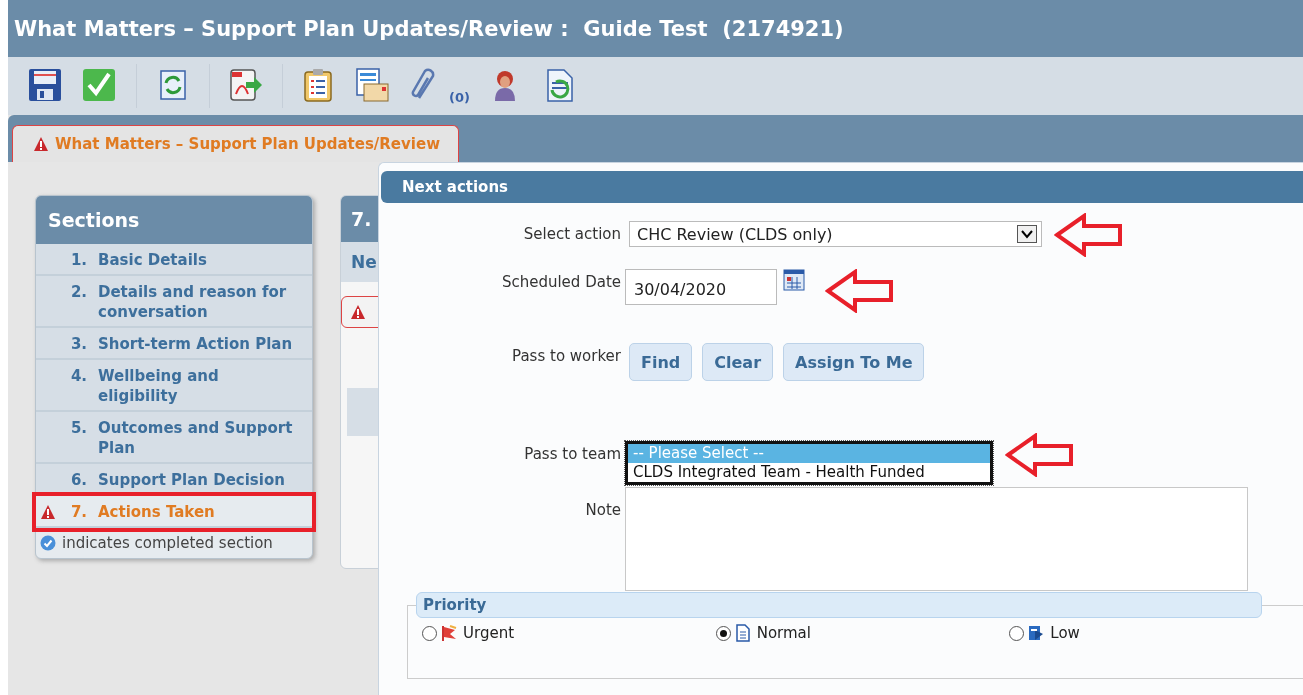 The width and height of the screenshot is (1303, 695). I want to click on attachment-count: (0), so click(459, 97).